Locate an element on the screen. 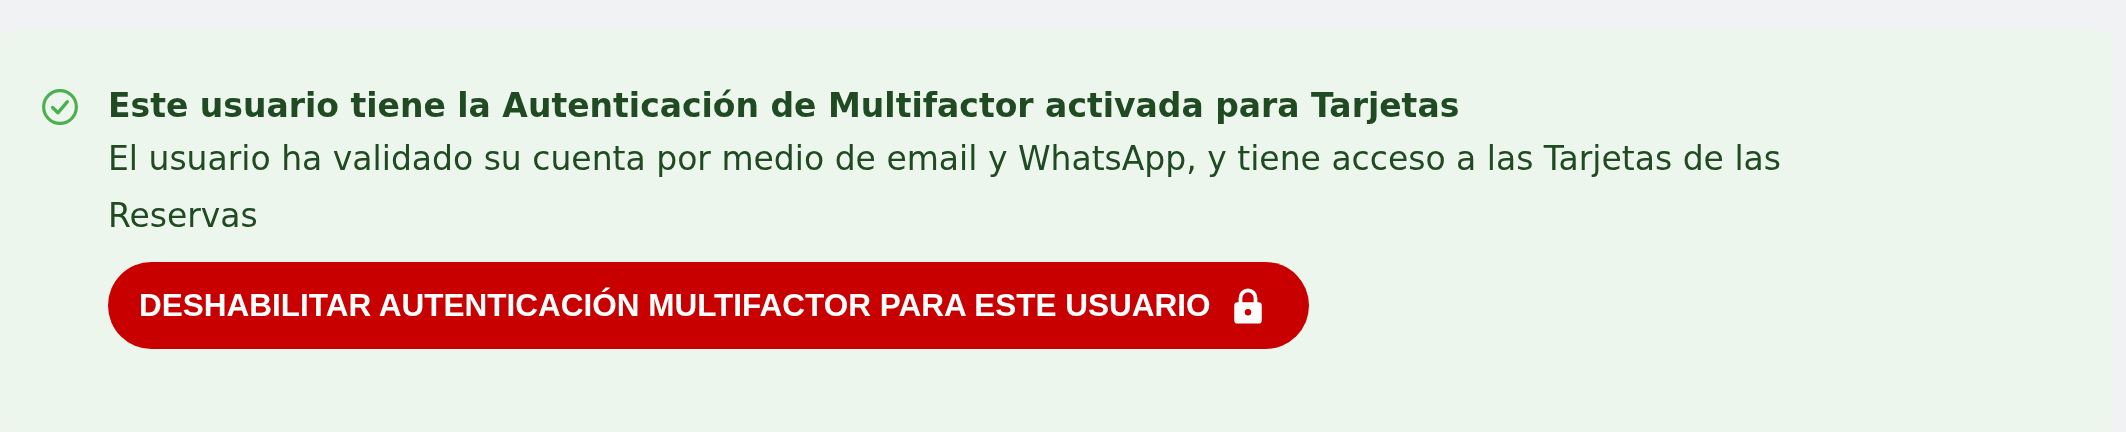  alert-title: Este usuario tiene la Autenticación de Multifactor activada para Tarjetas is located at coordinates (784, 106).